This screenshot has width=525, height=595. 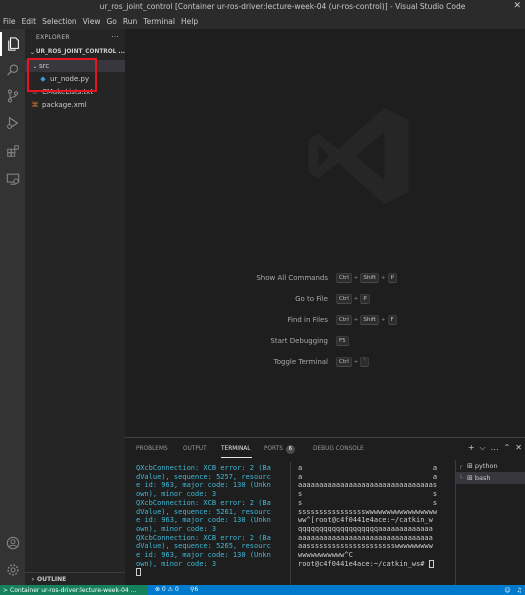 I want to click on explorer-title: EXPLORER, so click(x=53, y=37).